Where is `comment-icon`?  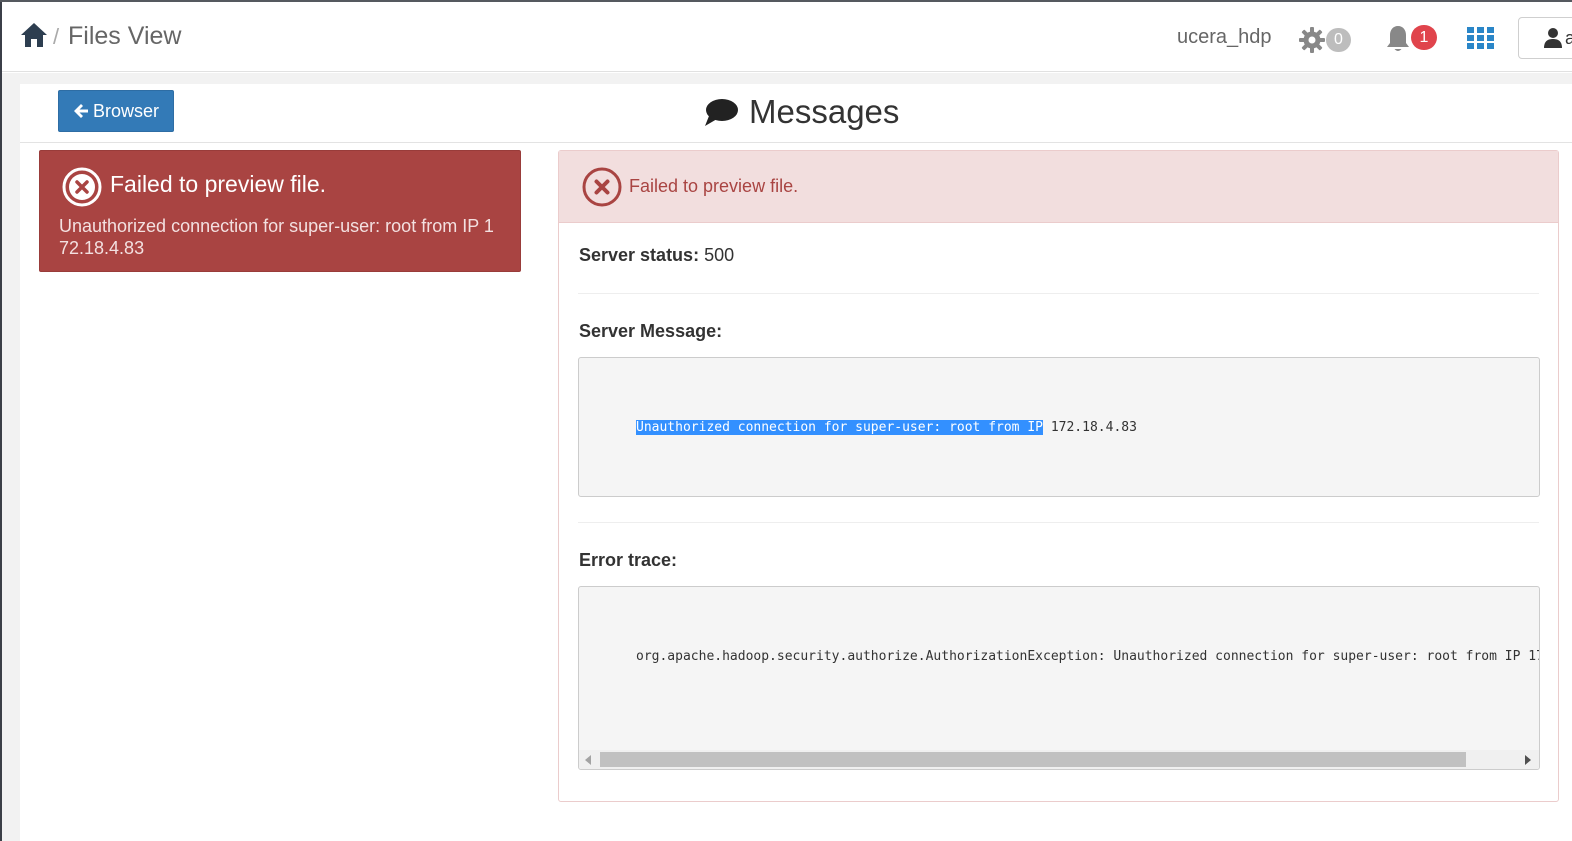 comment-icon is located at coordinates (721, 112).